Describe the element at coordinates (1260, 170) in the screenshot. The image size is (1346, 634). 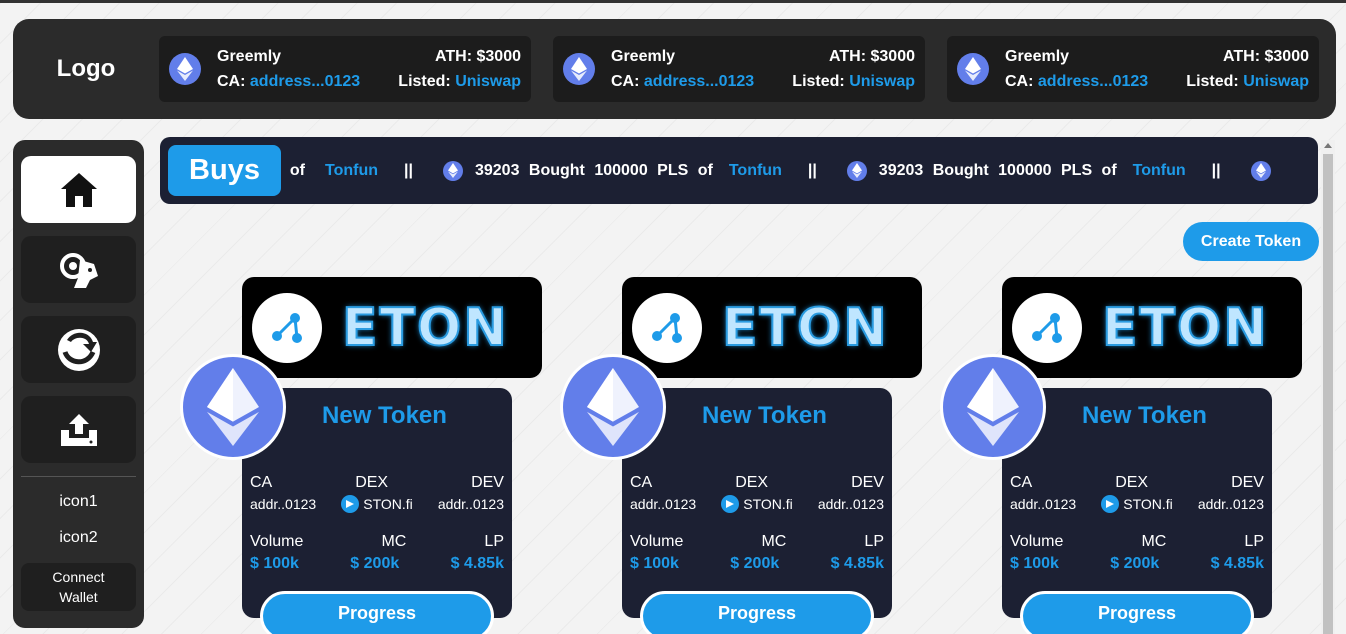
I see `buy-item` at that location.